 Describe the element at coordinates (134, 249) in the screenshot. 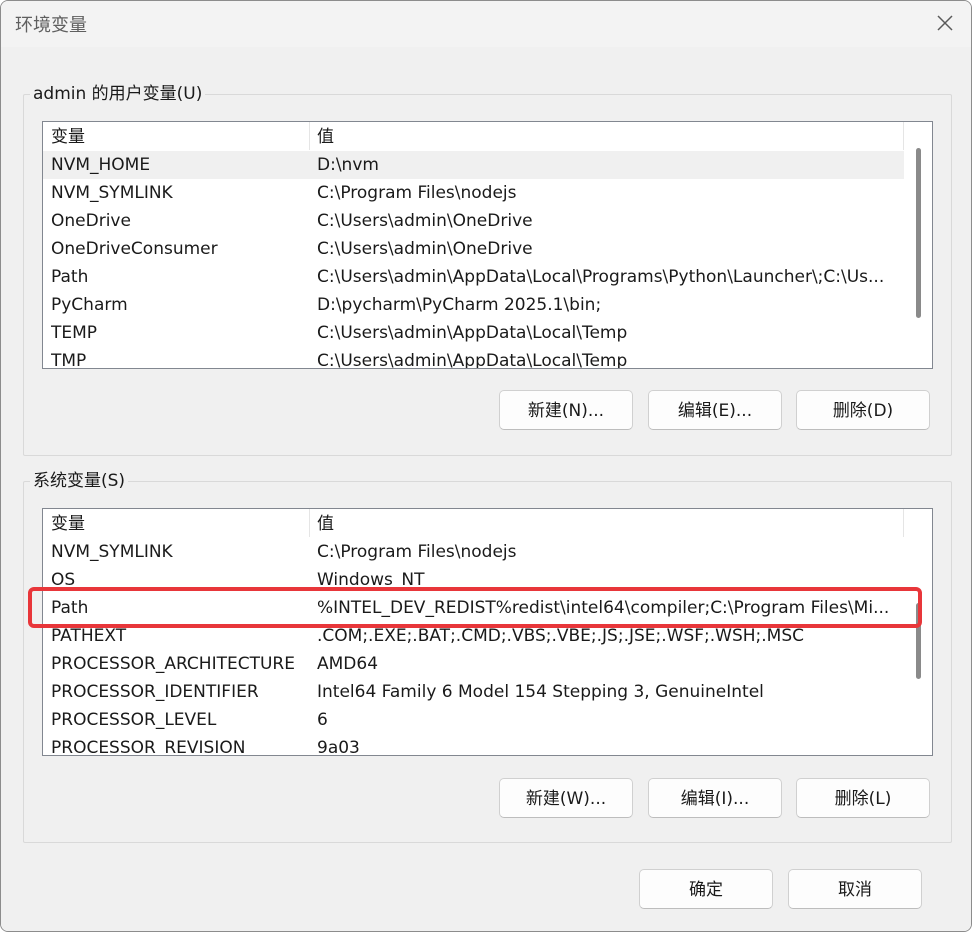

I see `row-variable: OneDriveConsumer` at that location.